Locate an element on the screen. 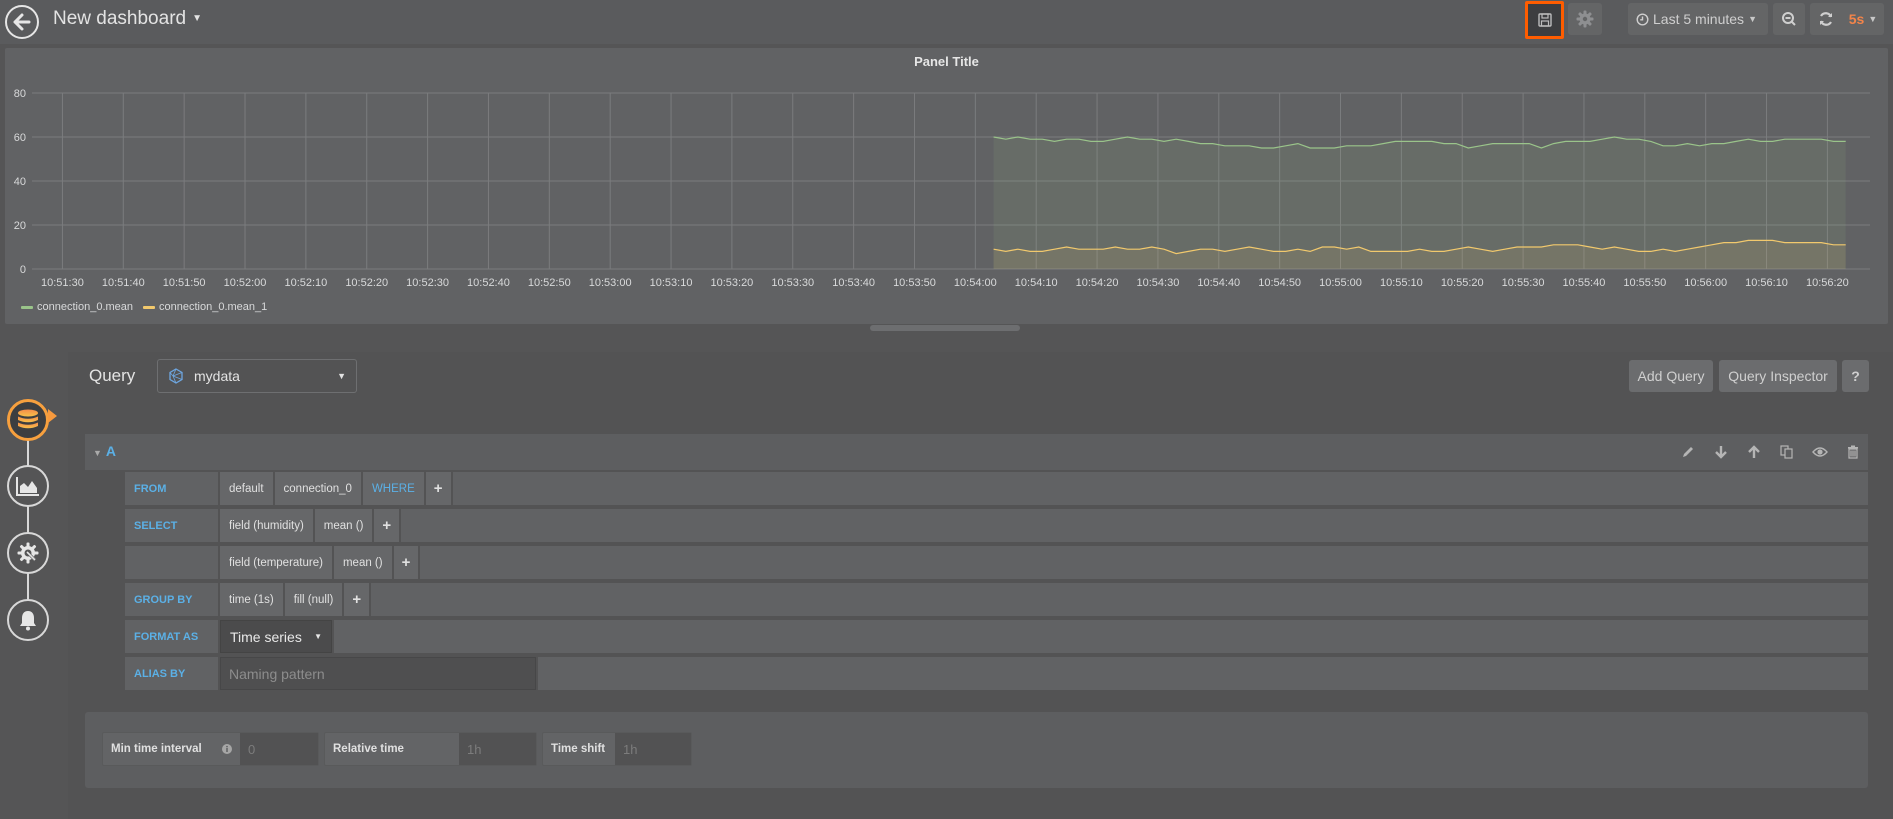 The height and width of the screenshot is (819, 1893). legend-item-mean-1: connection_0.mean_1 is located at coordinates (205, 307).